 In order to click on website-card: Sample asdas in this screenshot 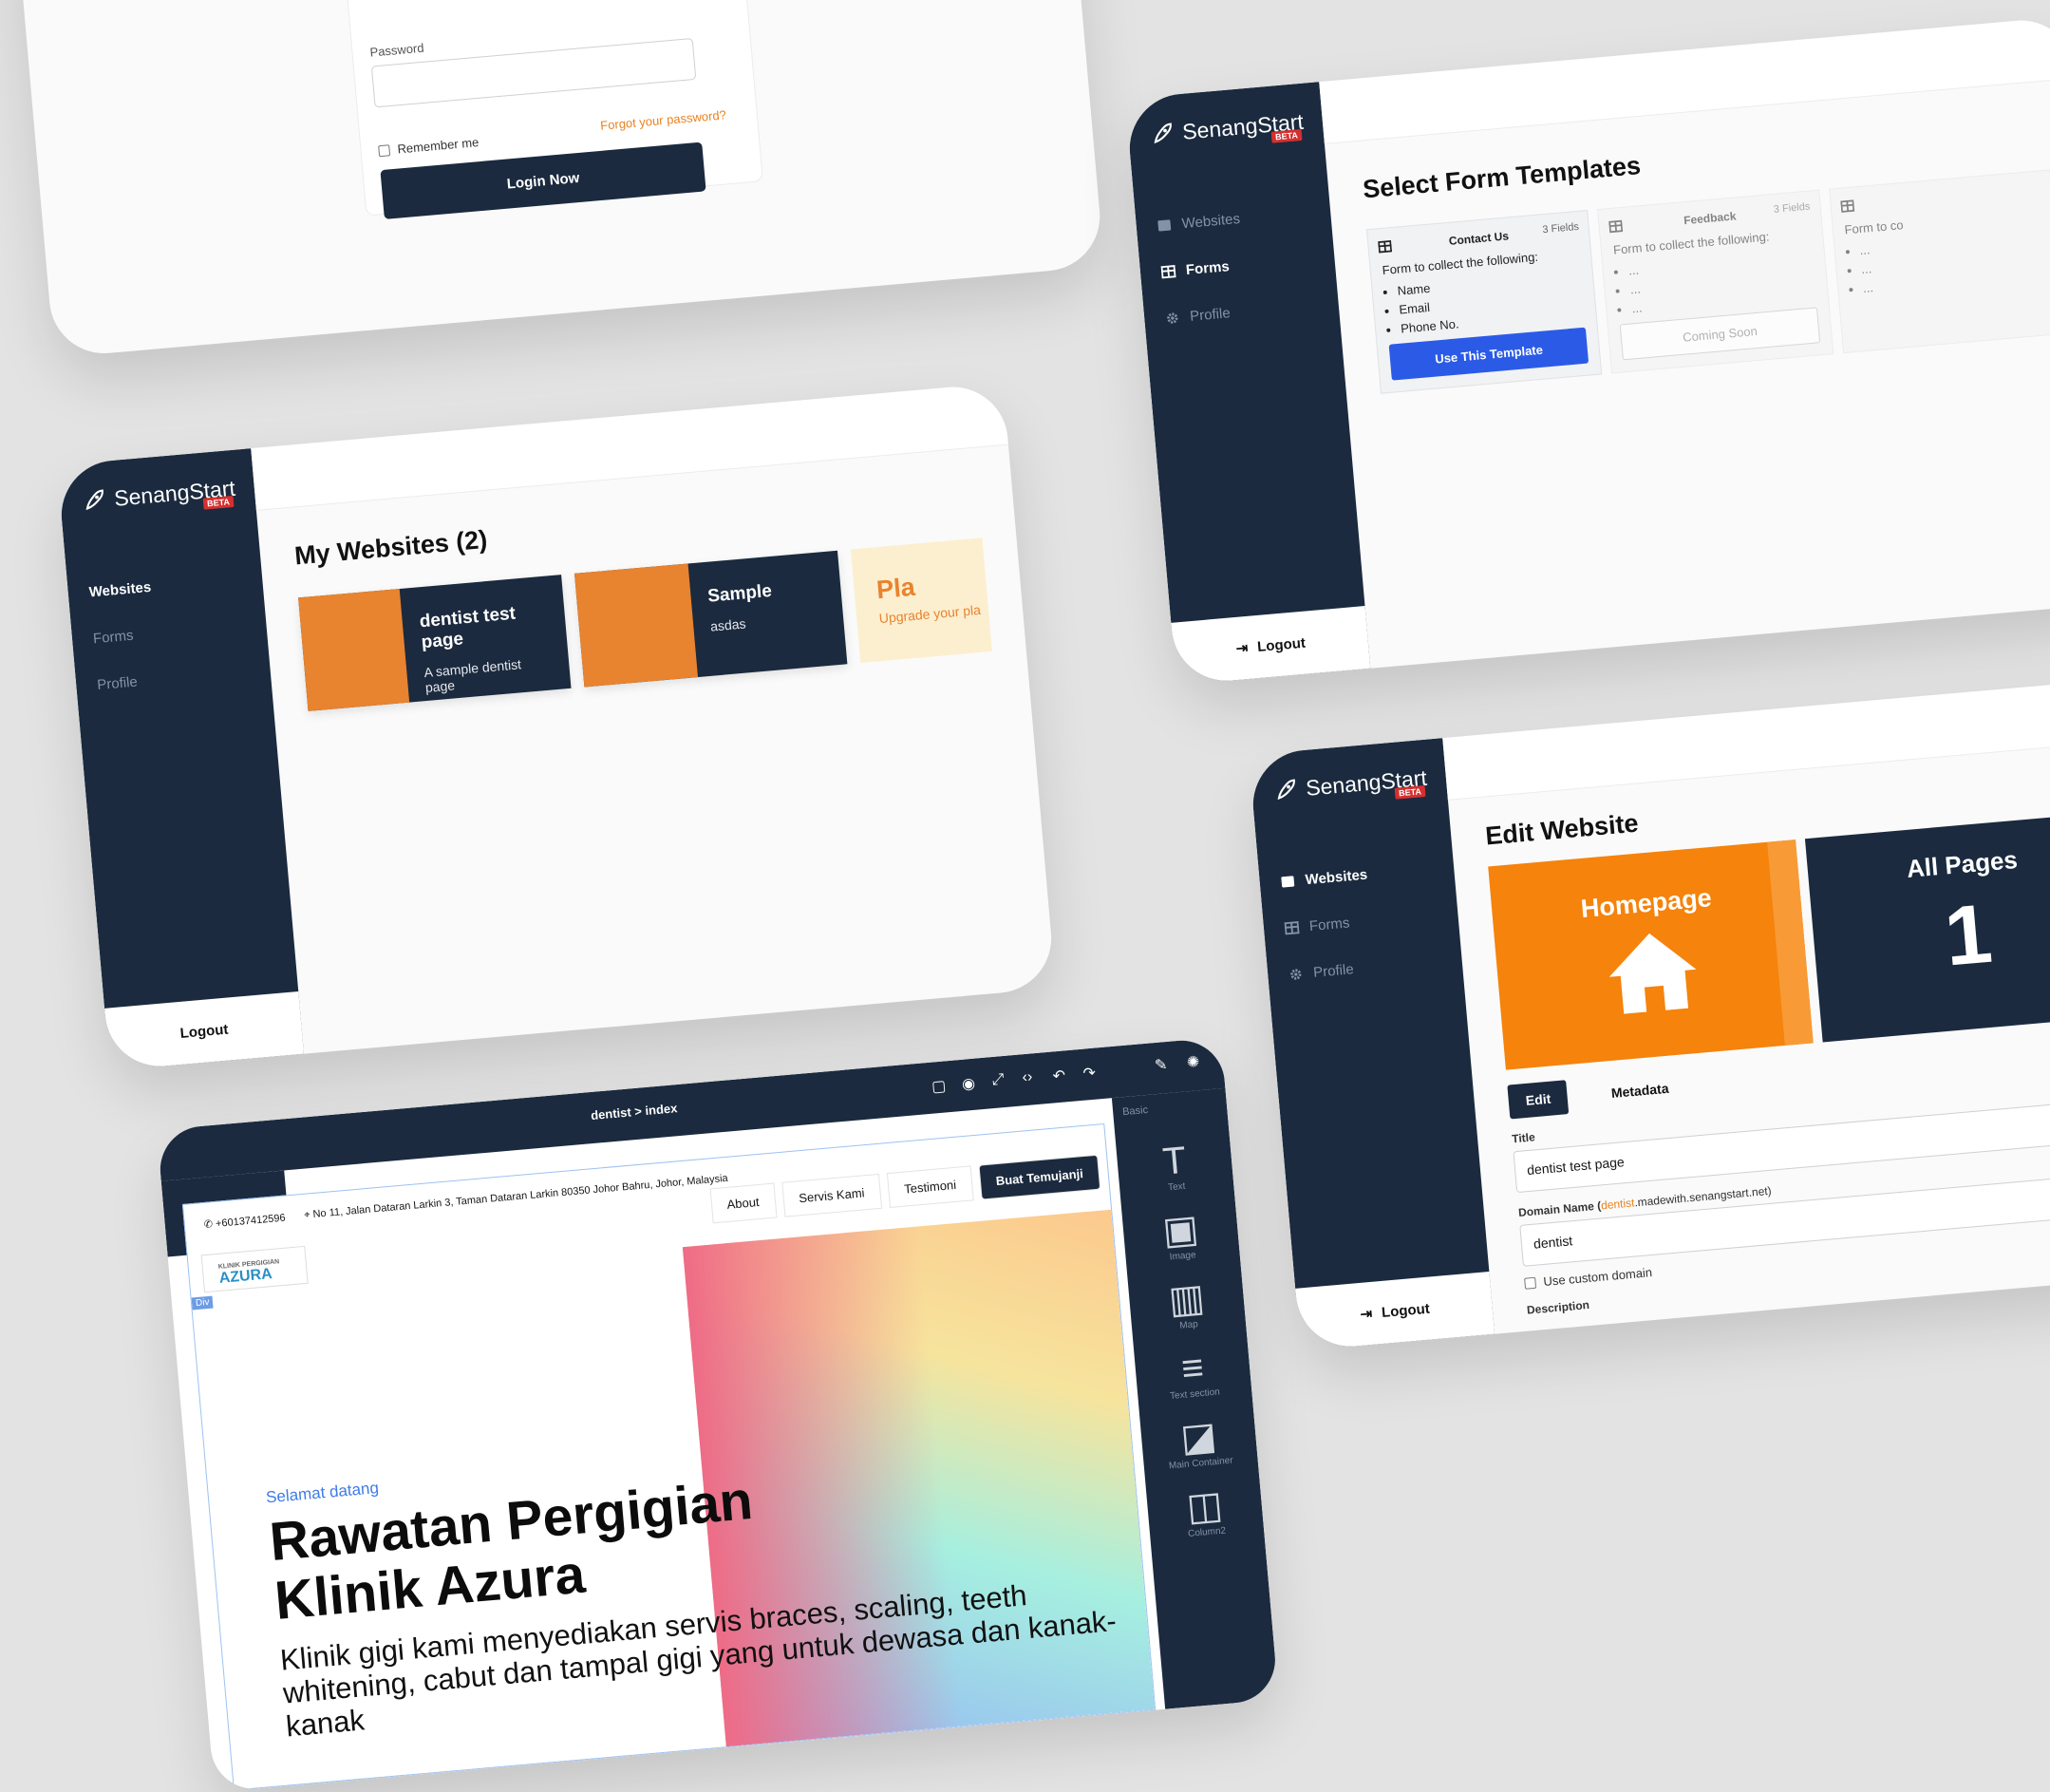, I will do `click(710, 619)`.